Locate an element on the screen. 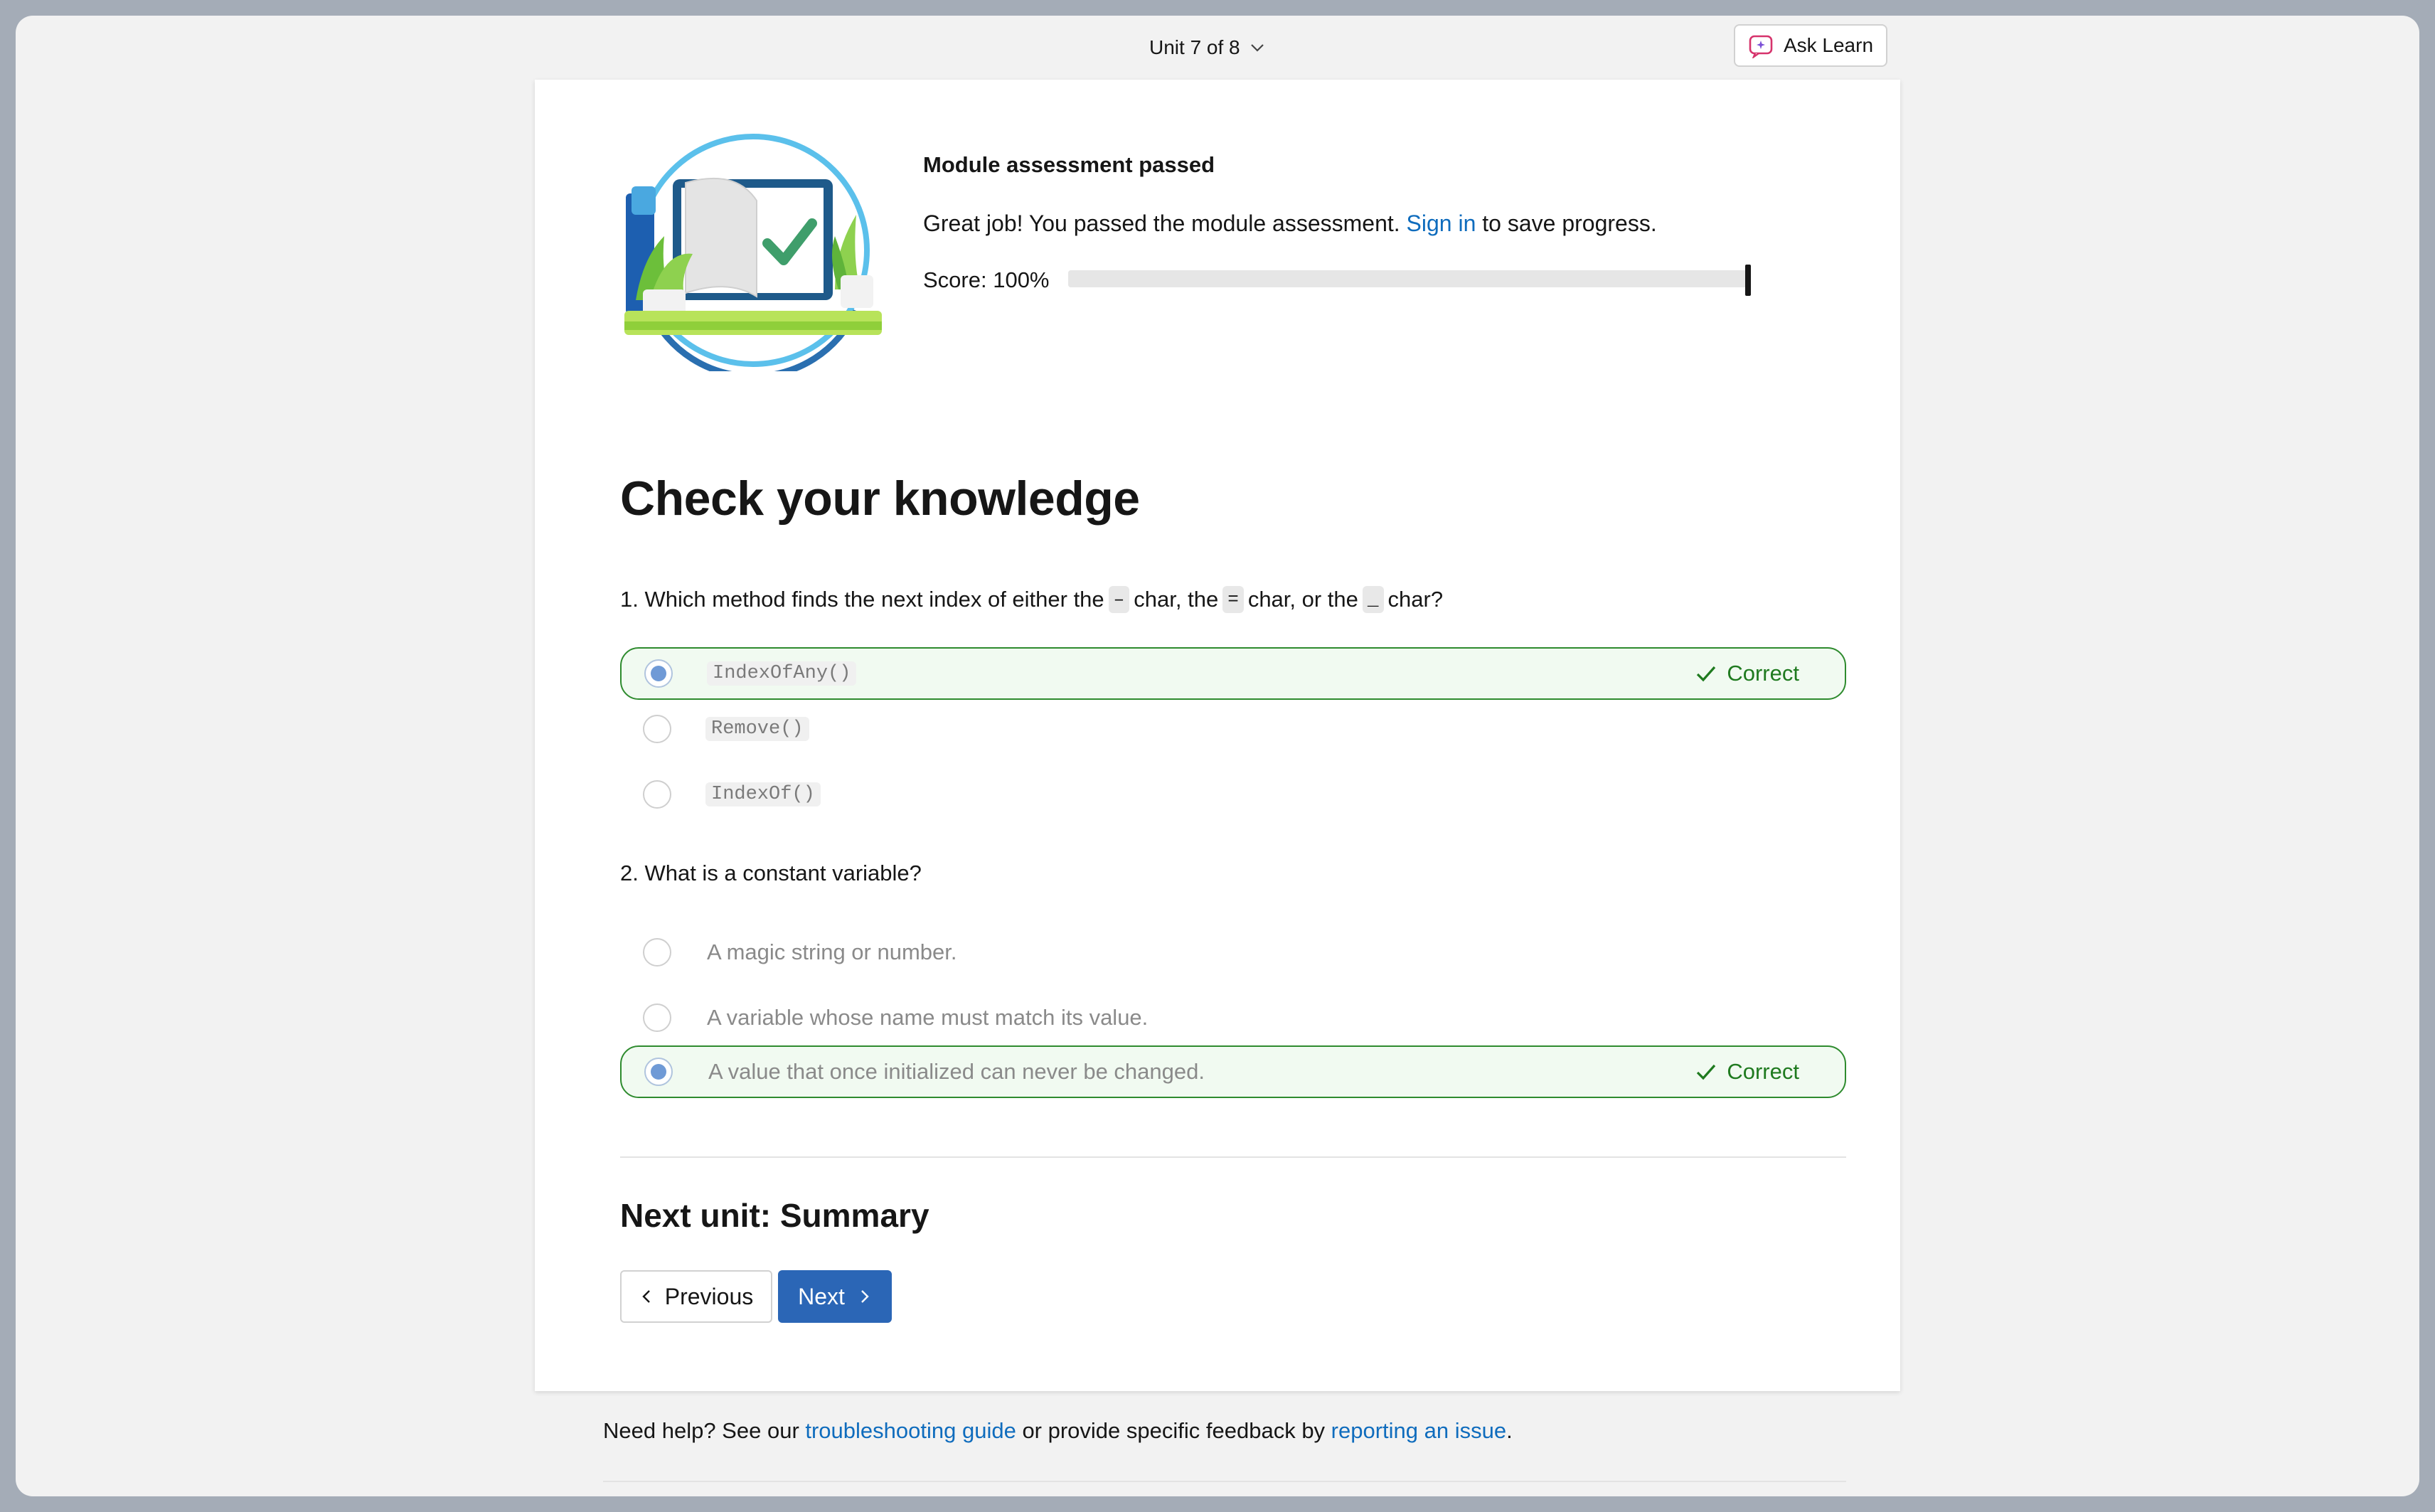 This screenshot has height=1512, width=2435. option-label: A magic string or number. is located at coordinates (832, 951).